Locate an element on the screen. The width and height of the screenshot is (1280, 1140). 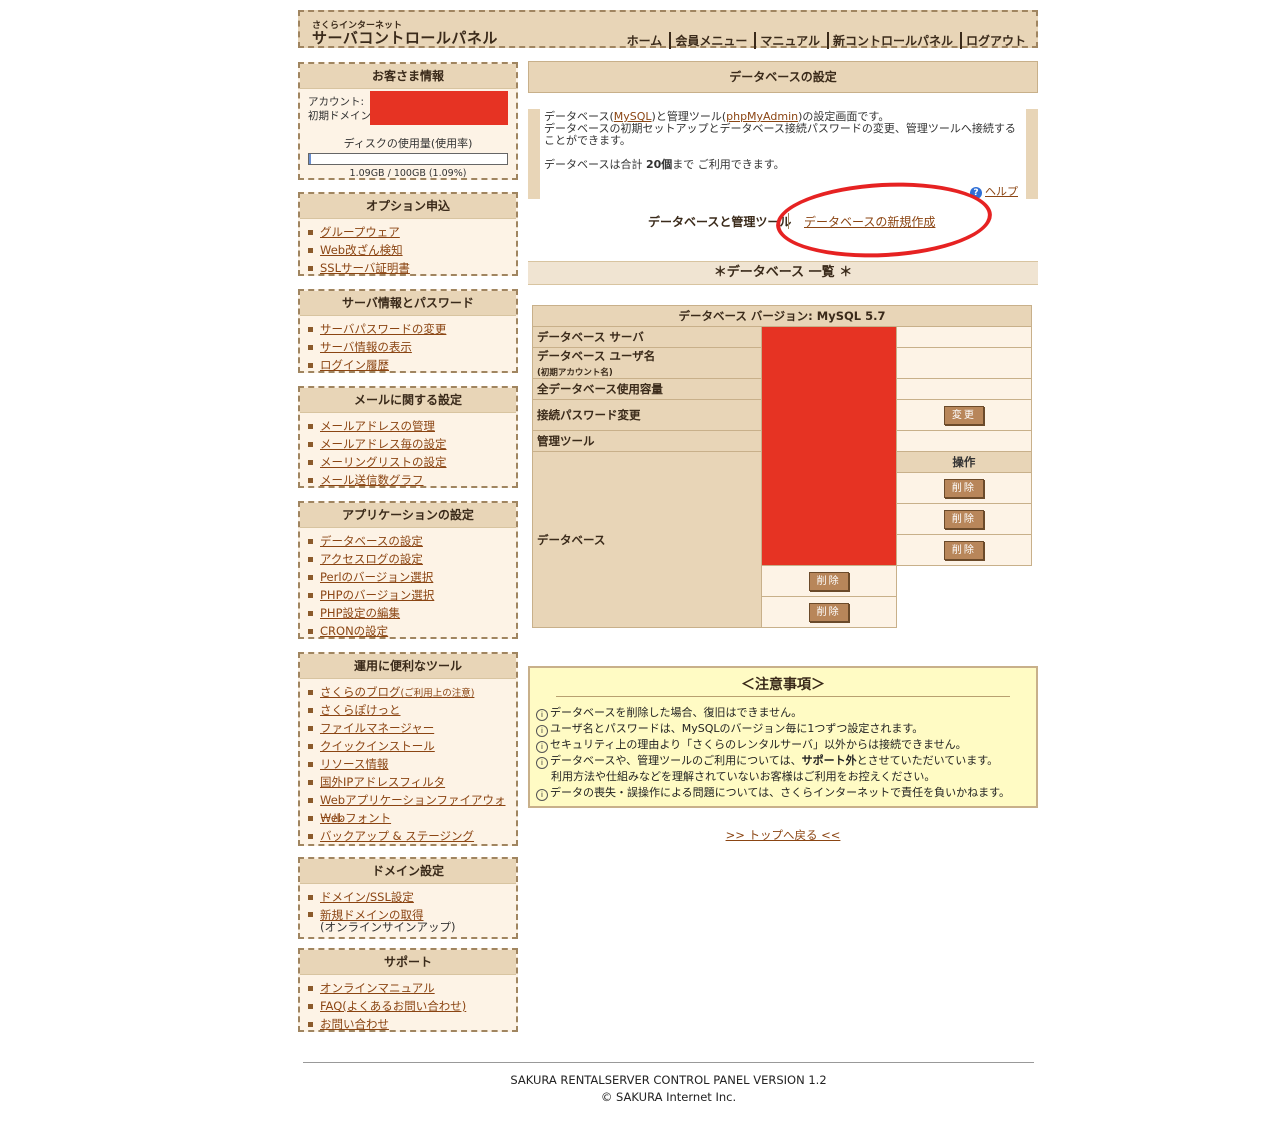
notice-title: ＜注意事項＞ is located at coordinates (783, 685).